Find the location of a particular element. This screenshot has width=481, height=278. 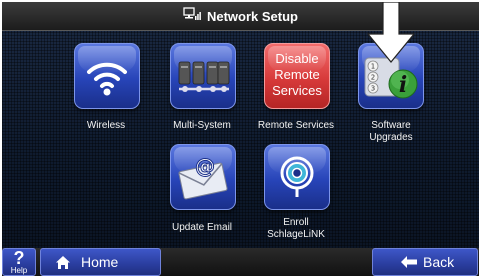

bottom-bar: ? Help Home Back is located at coordinates (240, 262).